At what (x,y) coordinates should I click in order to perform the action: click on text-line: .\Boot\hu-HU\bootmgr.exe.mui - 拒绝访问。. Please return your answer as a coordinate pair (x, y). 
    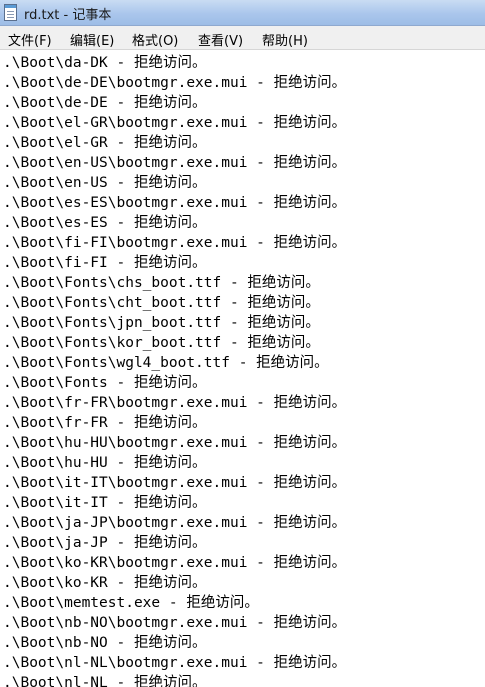
    Looking at the image, I should click on (174, 443).